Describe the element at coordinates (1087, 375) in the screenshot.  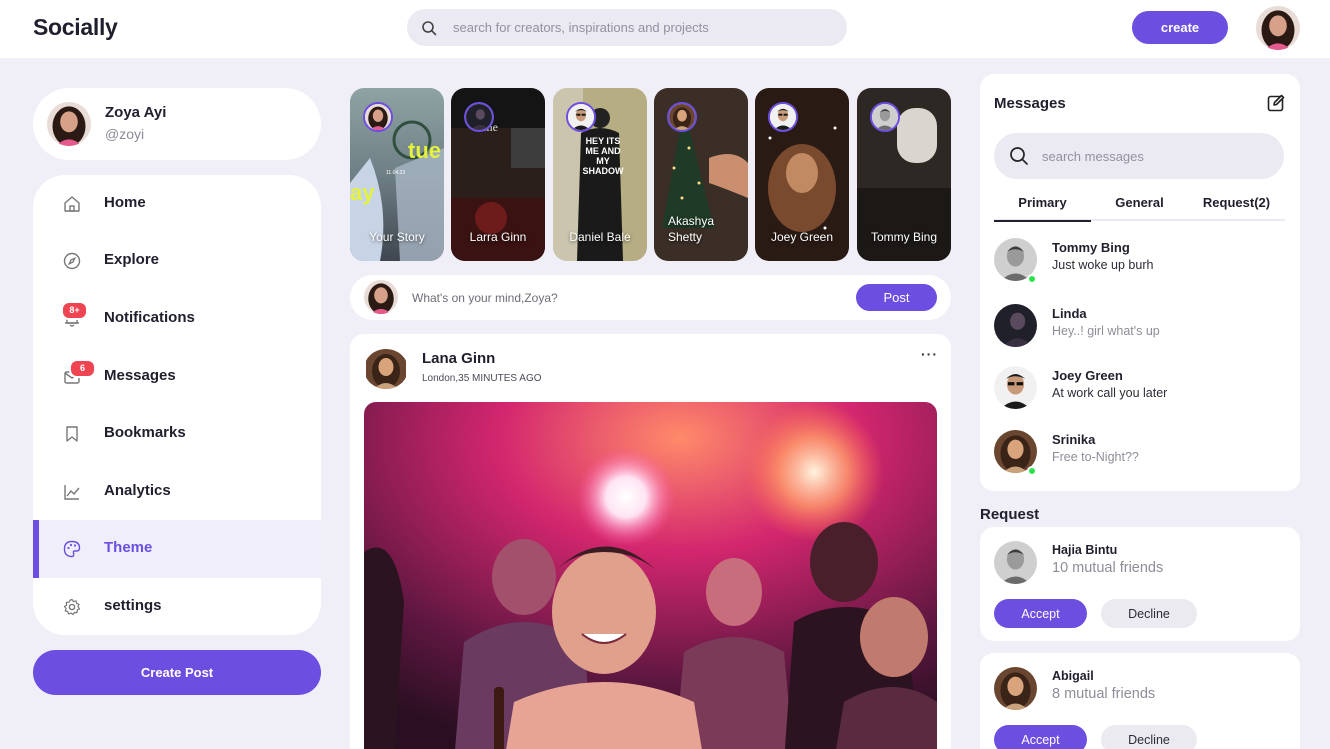
I see `chat-name: Joey Green` at that location.